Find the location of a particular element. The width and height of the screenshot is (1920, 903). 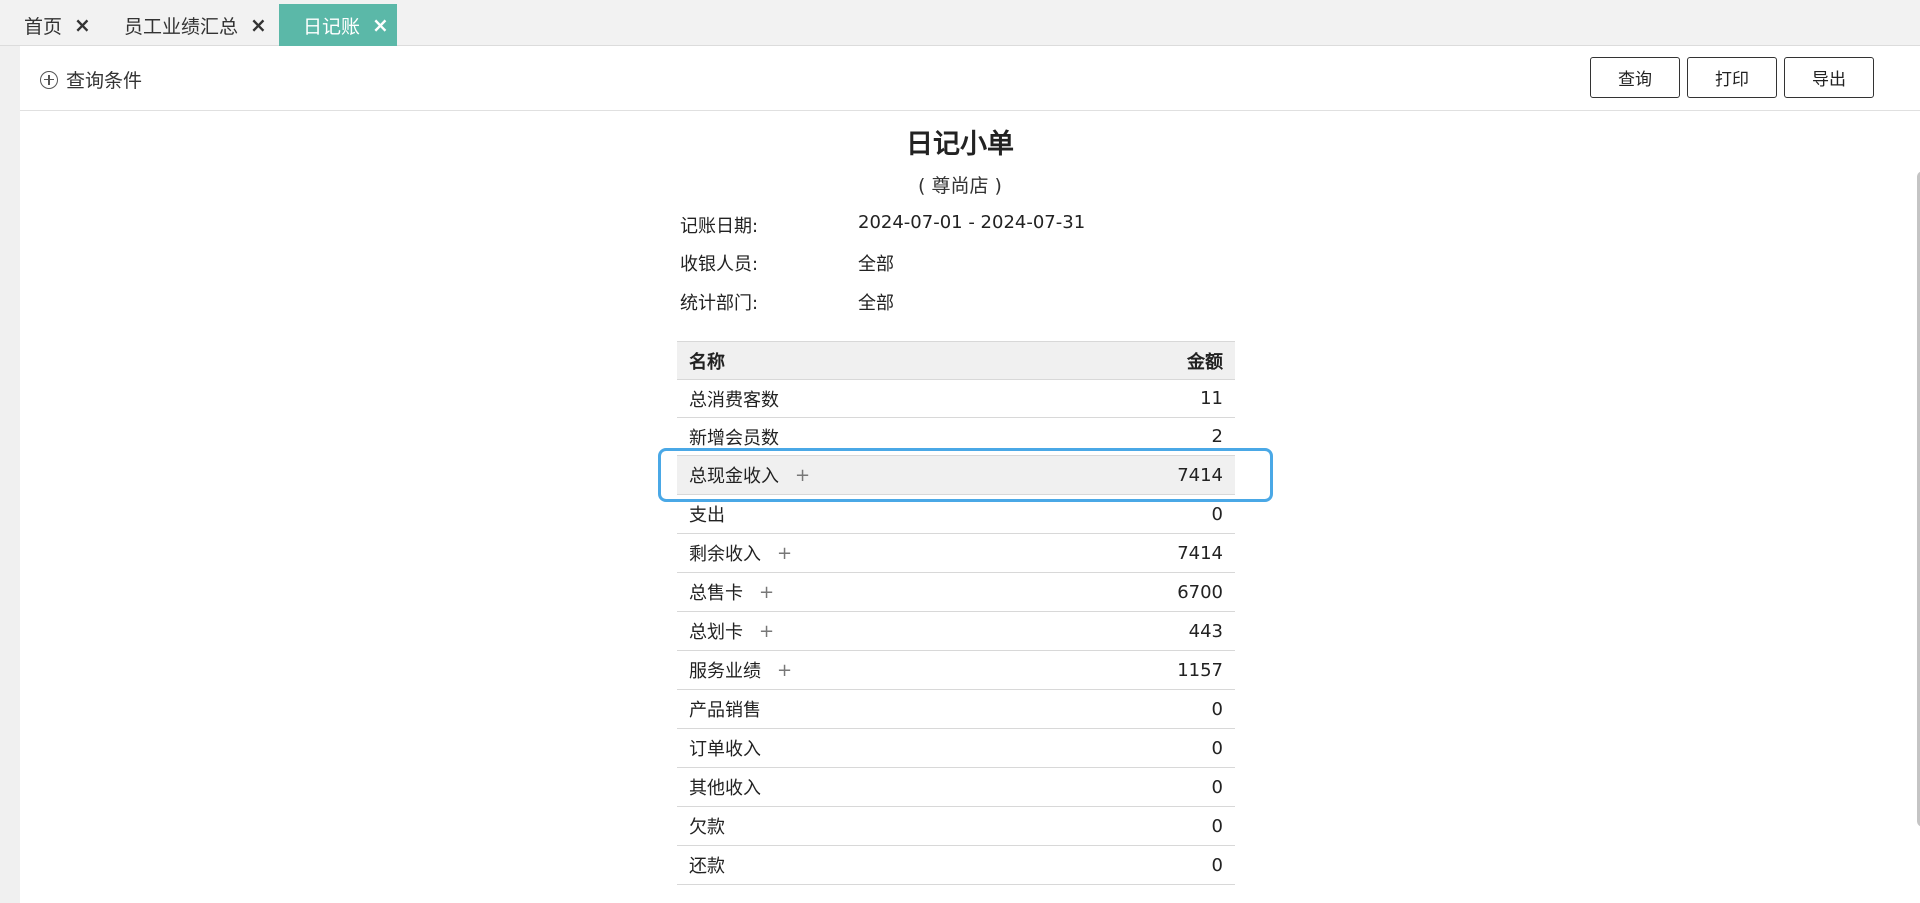

row-name: 订单收入 is located at coordinates (950, 748).